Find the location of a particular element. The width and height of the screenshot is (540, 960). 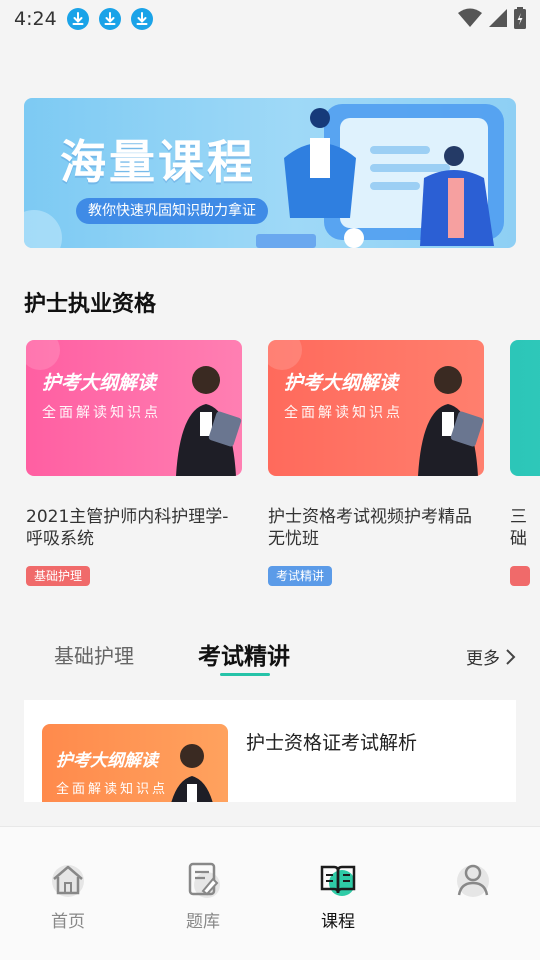

course-title: 护士资格考试视频护考精品无忧班 is located at coordinates (370, 528).